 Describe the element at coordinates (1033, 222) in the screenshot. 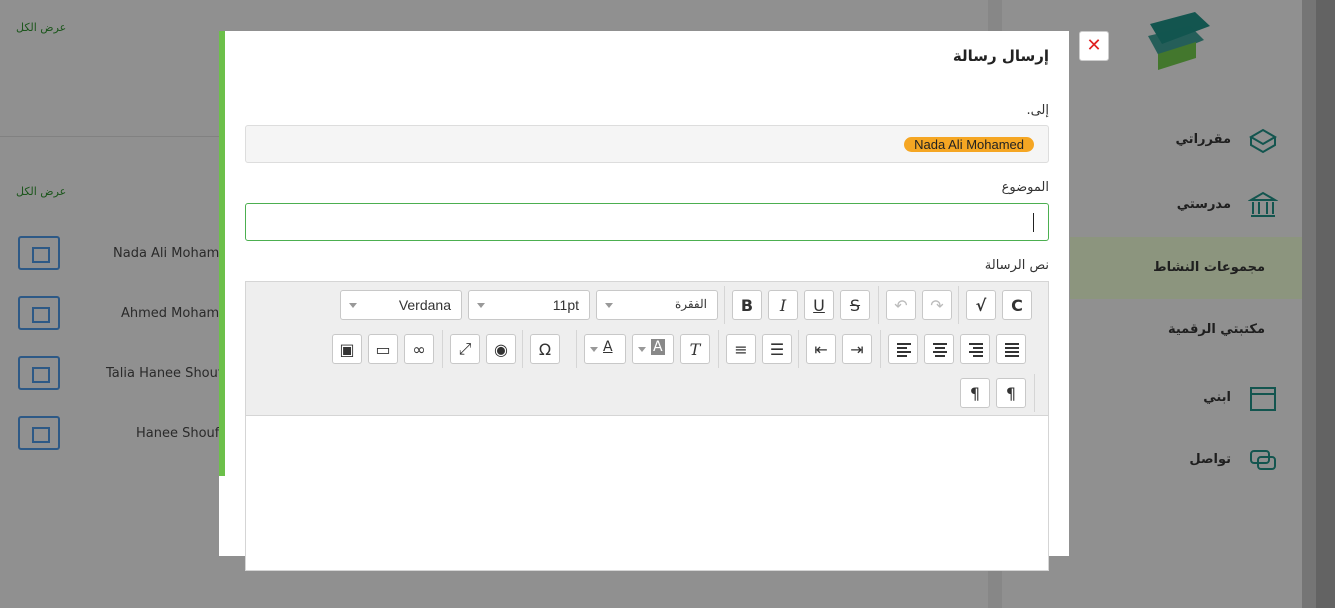

I see `text-caret` at that location.